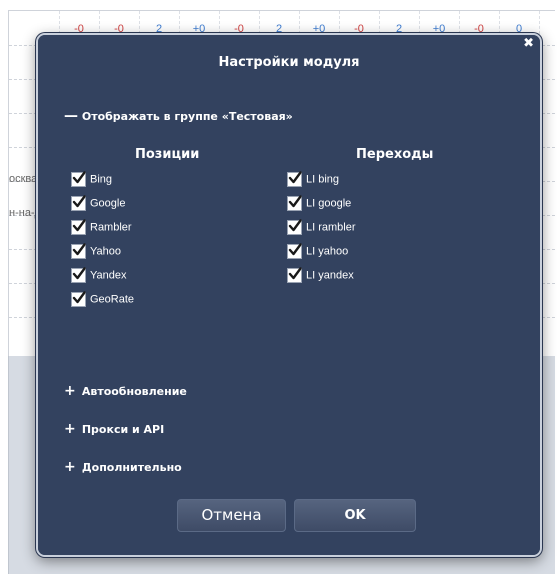  What do you see at coordinates (331, 227) in the screenshot?
I see `checkbox-label: LI rambler` at bounding box center [331, 227].